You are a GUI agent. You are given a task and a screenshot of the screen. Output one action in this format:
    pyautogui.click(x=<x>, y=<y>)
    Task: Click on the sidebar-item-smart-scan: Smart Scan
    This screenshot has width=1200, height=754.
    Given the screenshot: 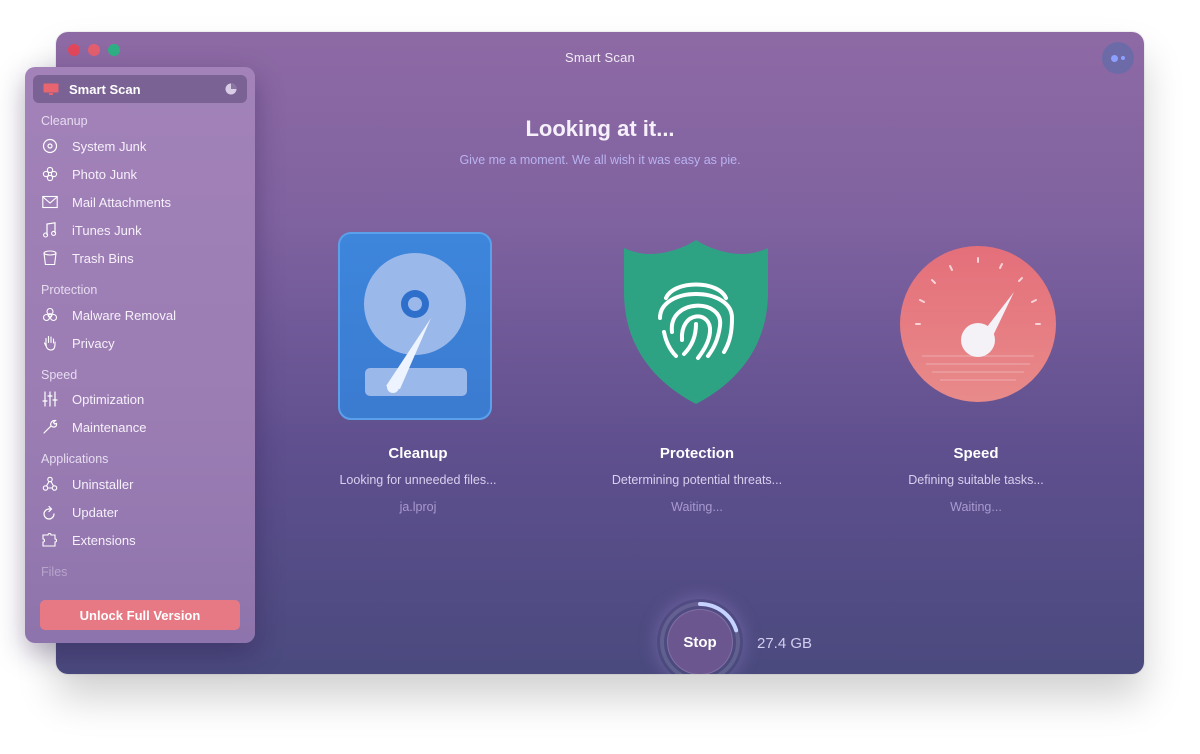 What is the action you would take?
    pyautogui.click(x=140, y=89)
    